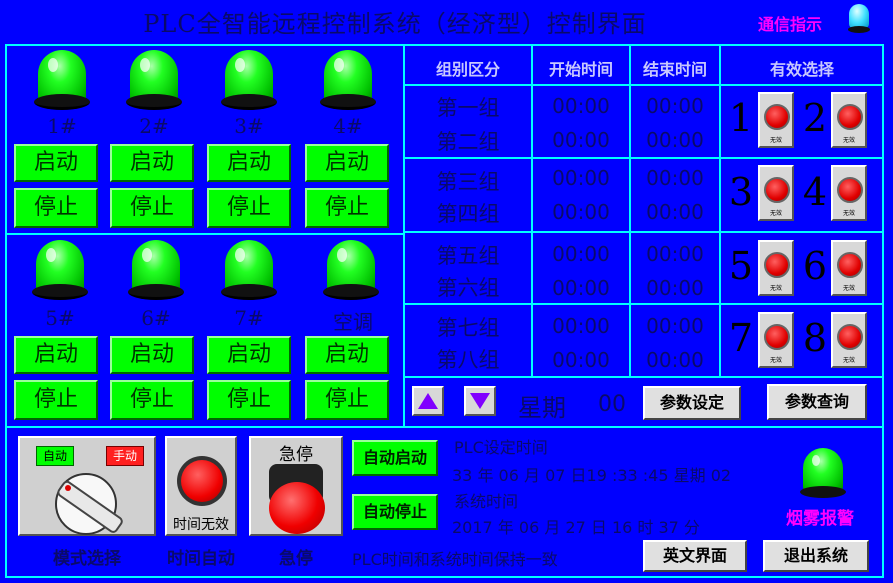  What do you see at coordinates (849, 268) in the screenshot?
I see `valid-select-button-6: 无效` at bounding box center [849, 268].